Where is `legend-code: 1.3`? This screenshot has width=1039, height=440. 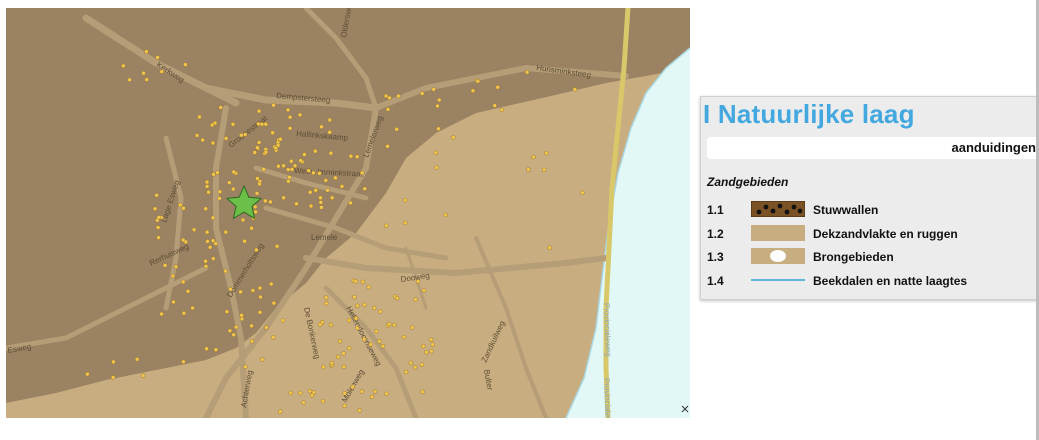
legend-code: 1.3 is located at coordinates (715, 257).